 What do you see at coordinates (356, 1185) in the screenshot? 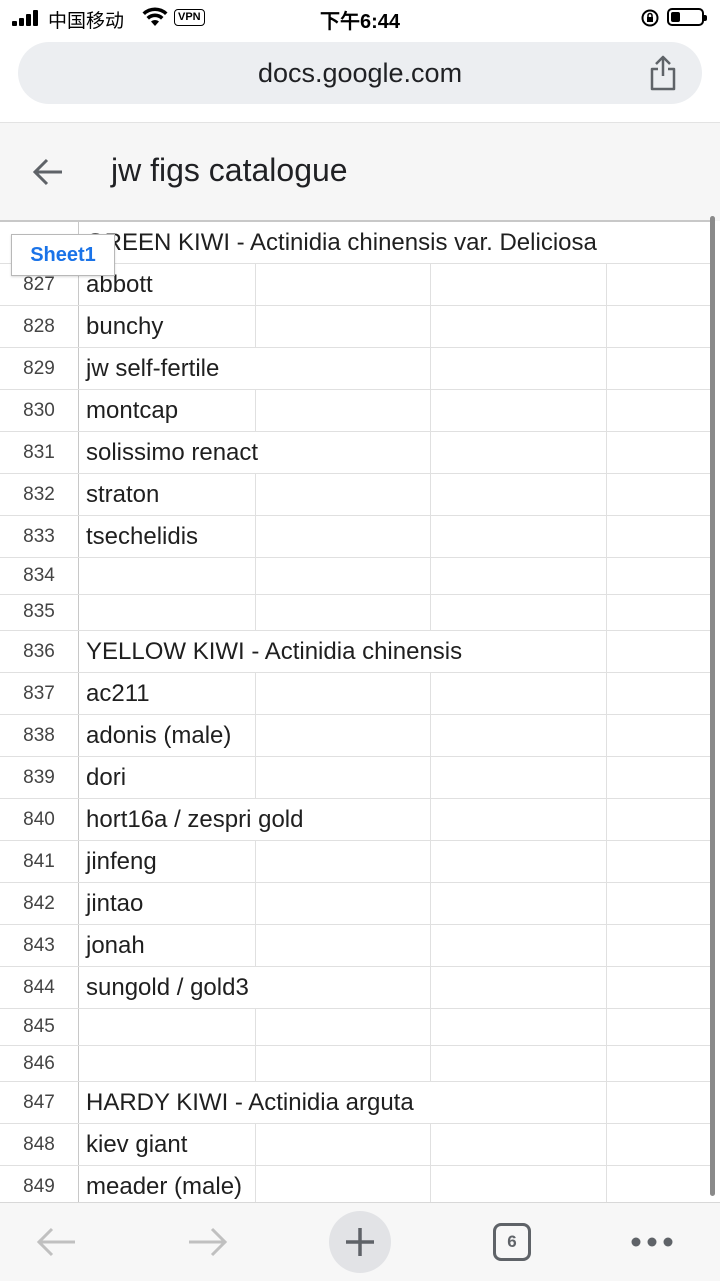
I see `table-row: 849 meader (male)` at bounding box center [356, 1185].